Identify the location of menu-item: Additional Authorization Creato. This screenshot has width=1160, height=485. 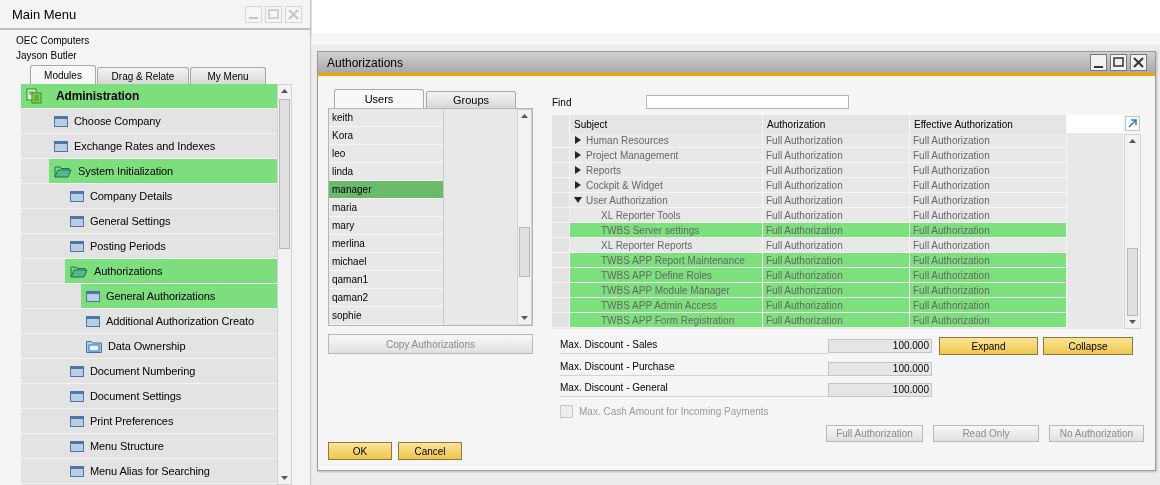
(179, 321).